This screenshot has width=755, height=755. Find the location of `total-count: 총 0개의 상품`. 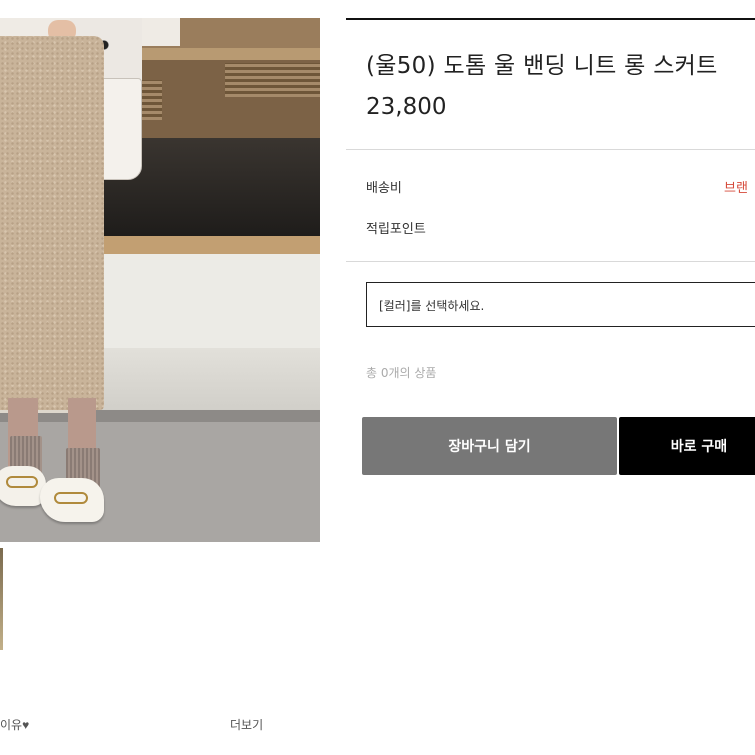

total-count: 총 0개의 상품 is located at coordinates (401, 373).